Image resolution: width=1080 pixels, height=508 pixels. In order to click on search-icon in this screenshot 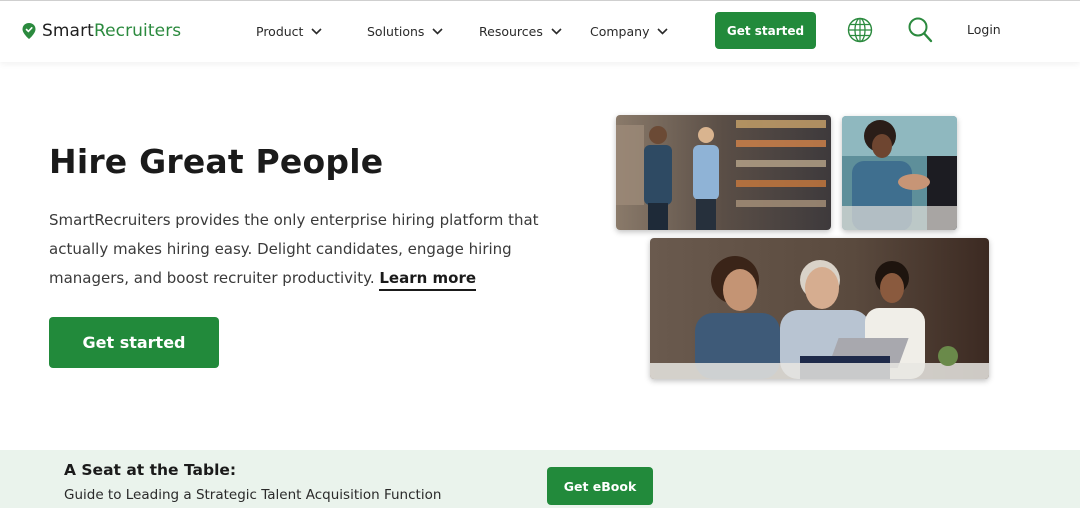, I will do `click(920, 30)`.